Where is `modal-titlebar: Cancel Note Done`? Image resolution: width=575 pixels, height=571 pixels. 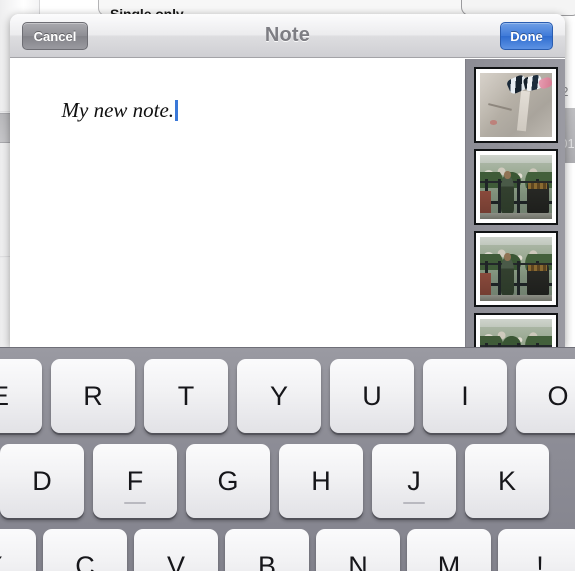 modal-titlebar: Cancel Note Done is located at coordinates (287, 36).